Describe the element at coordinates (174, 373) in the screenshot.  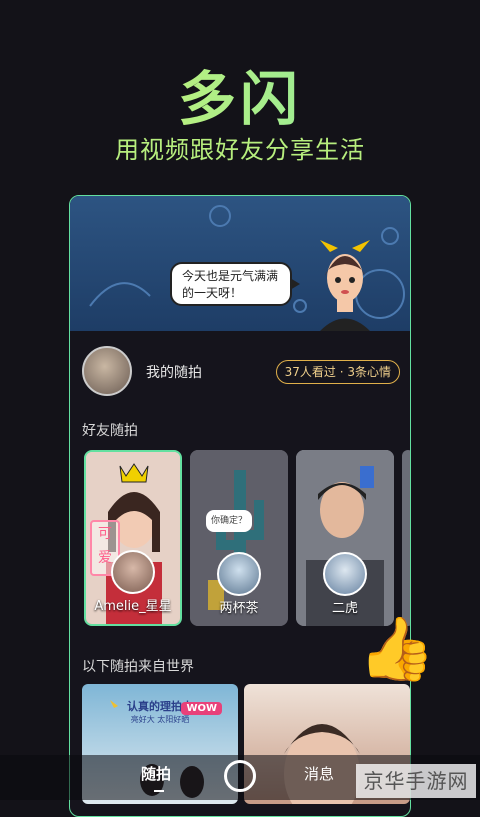
I see `my-snap-label: 我的随拍` at that location.